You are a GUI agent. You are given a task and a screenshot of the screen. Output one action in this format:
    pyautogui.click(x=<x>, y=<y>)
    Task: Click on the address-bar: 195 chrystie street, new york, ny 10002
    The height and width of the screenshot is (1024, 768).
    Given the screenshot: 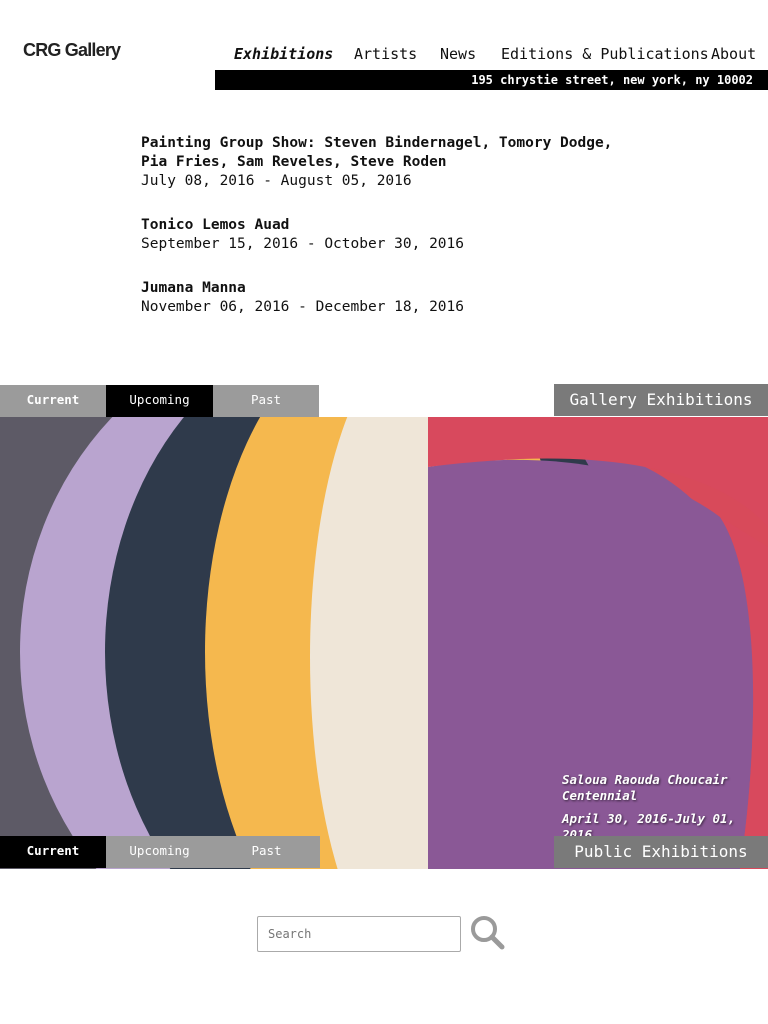 What is the action you would take?
    pyautogui.click(x=491, y=80)
    